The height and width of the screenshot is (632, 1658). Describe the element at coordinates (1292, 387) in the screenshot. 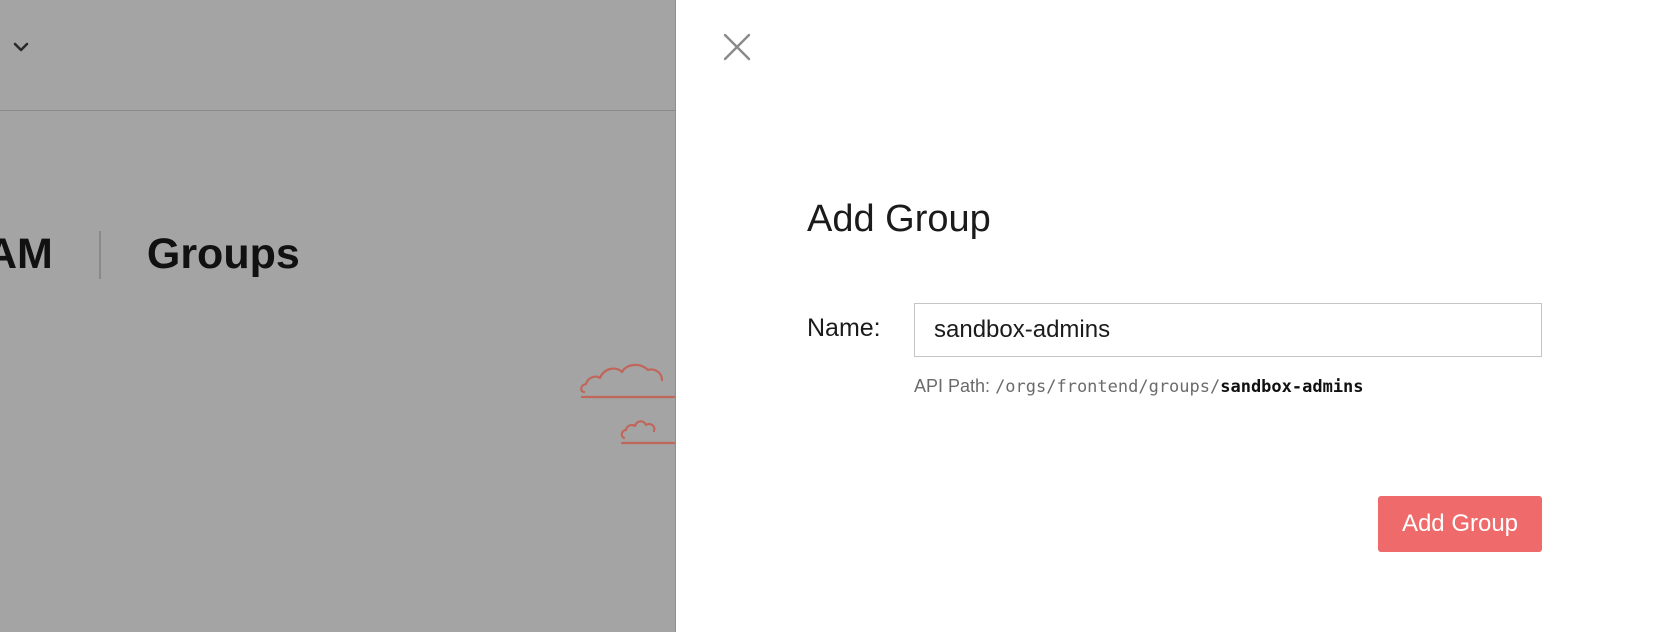

I see `api-path-group-name: sandbox-admins` at that location.